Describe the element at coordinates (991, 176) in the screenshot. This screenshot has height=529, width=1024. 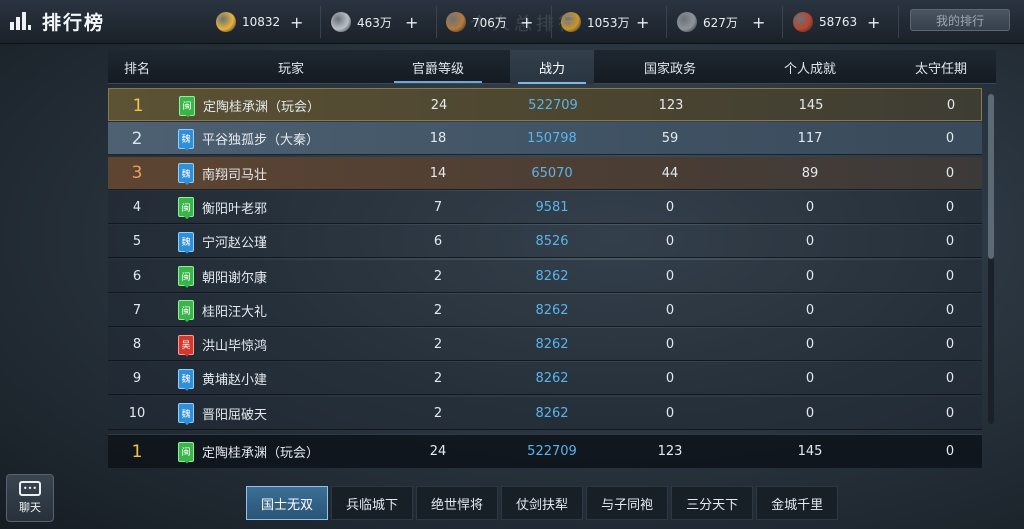
I see `scrollbar-thumb` at that location.